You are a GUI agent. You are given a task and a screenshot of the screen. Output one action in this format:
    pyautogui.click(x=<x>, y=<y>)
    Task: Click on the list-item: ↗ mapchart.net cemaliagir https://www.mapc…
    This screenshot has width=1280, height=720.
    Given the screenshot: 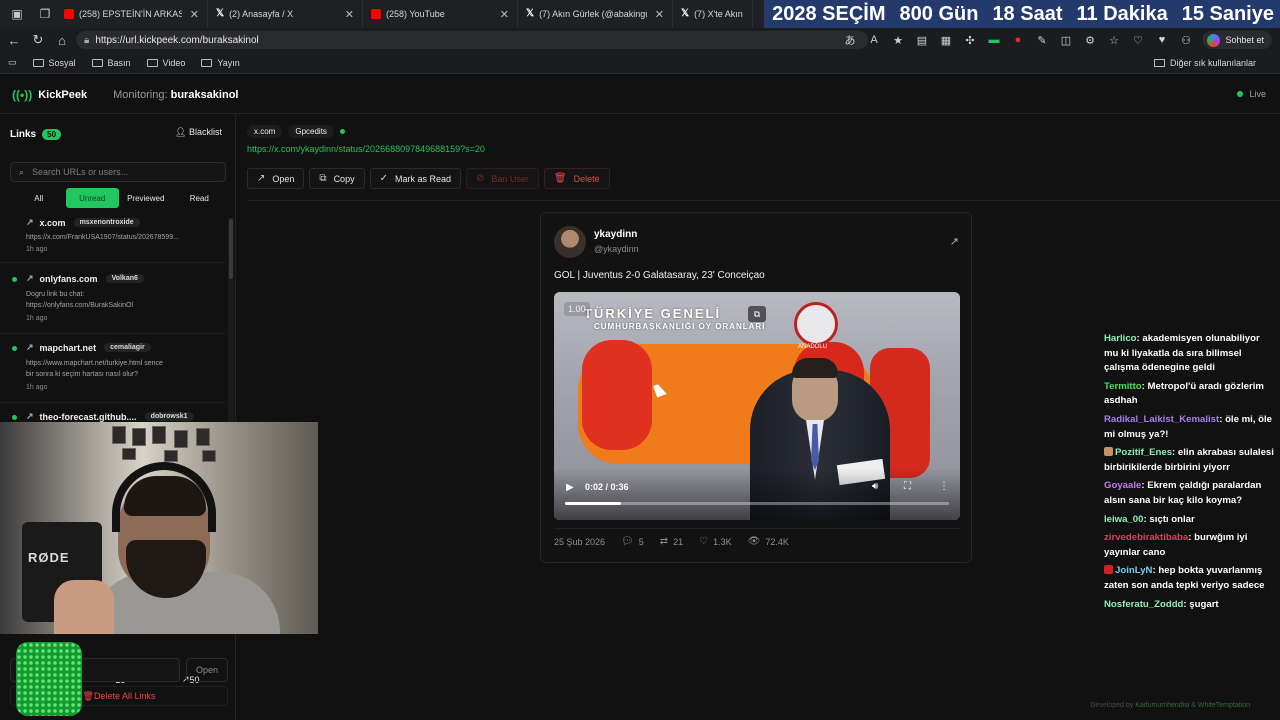 What is the action you would take?
    pyautogui.click(x=113, y=371)
    